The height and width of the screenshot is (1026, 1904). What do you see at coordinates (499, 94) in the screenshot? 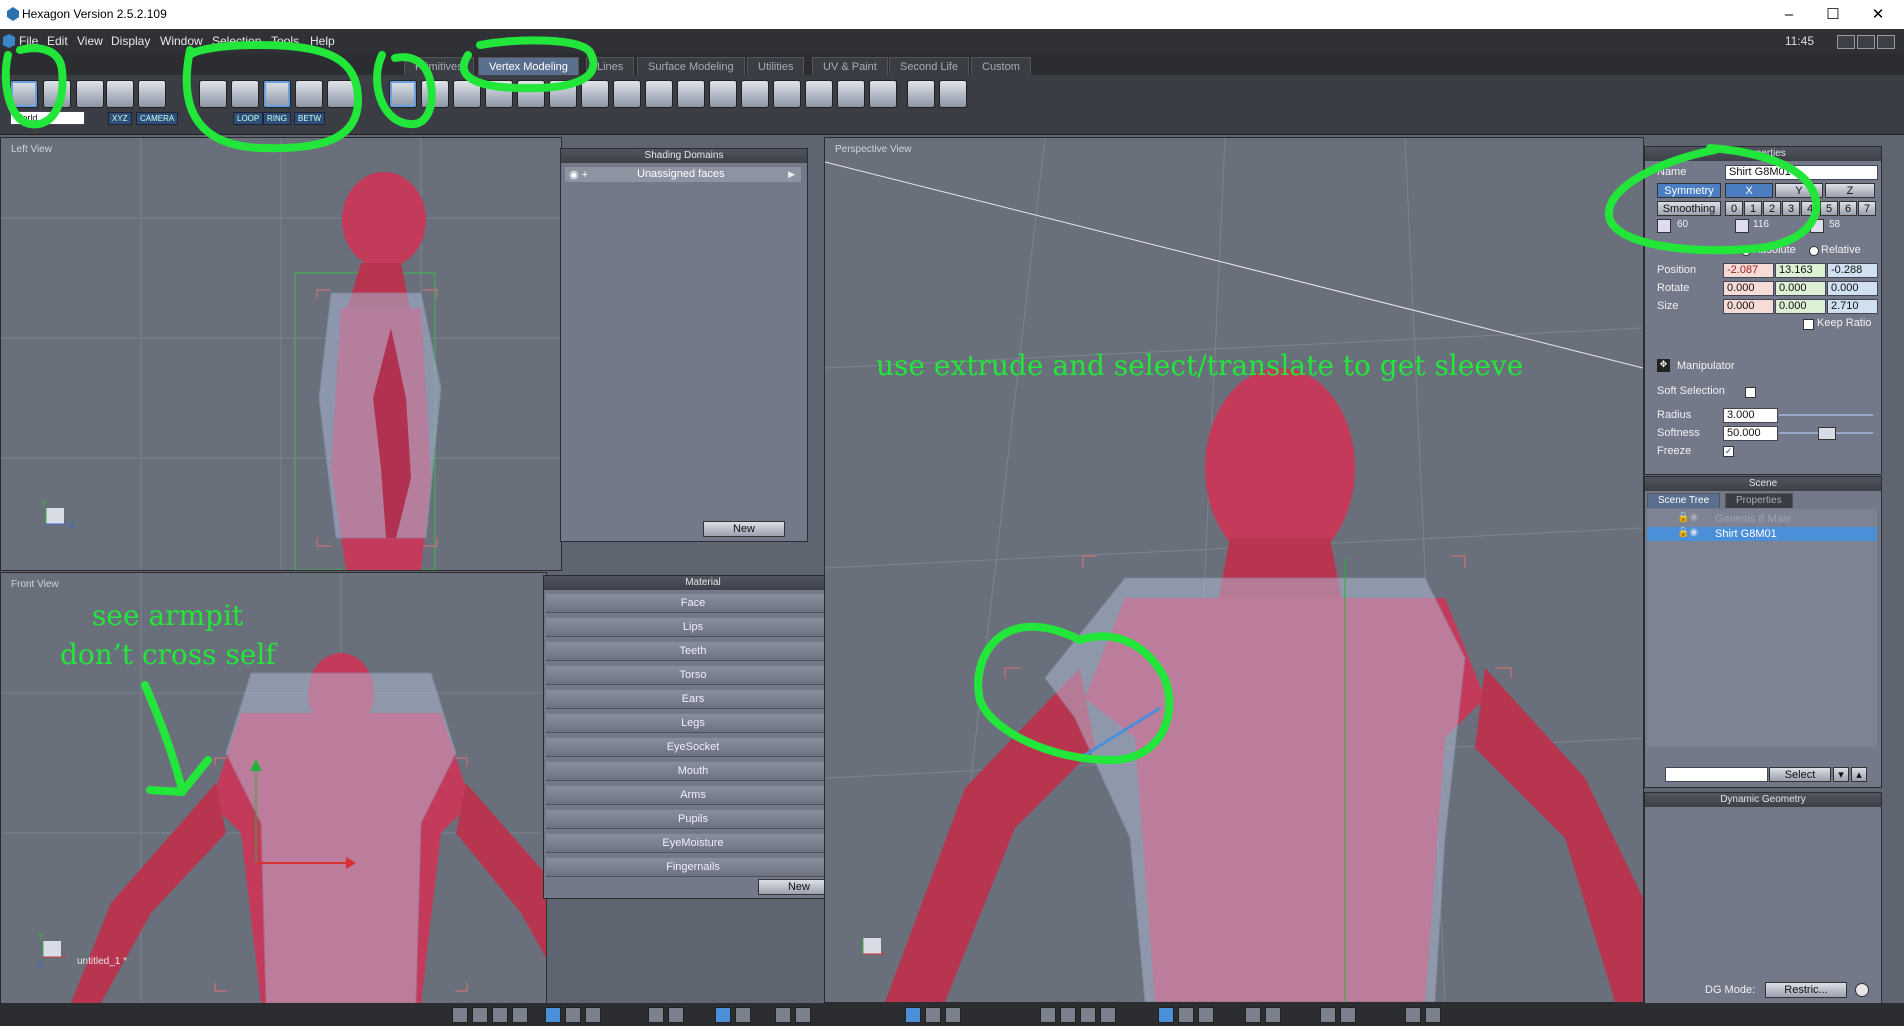
I see `tessellate-tool-button` at bounding box center [499, 94].